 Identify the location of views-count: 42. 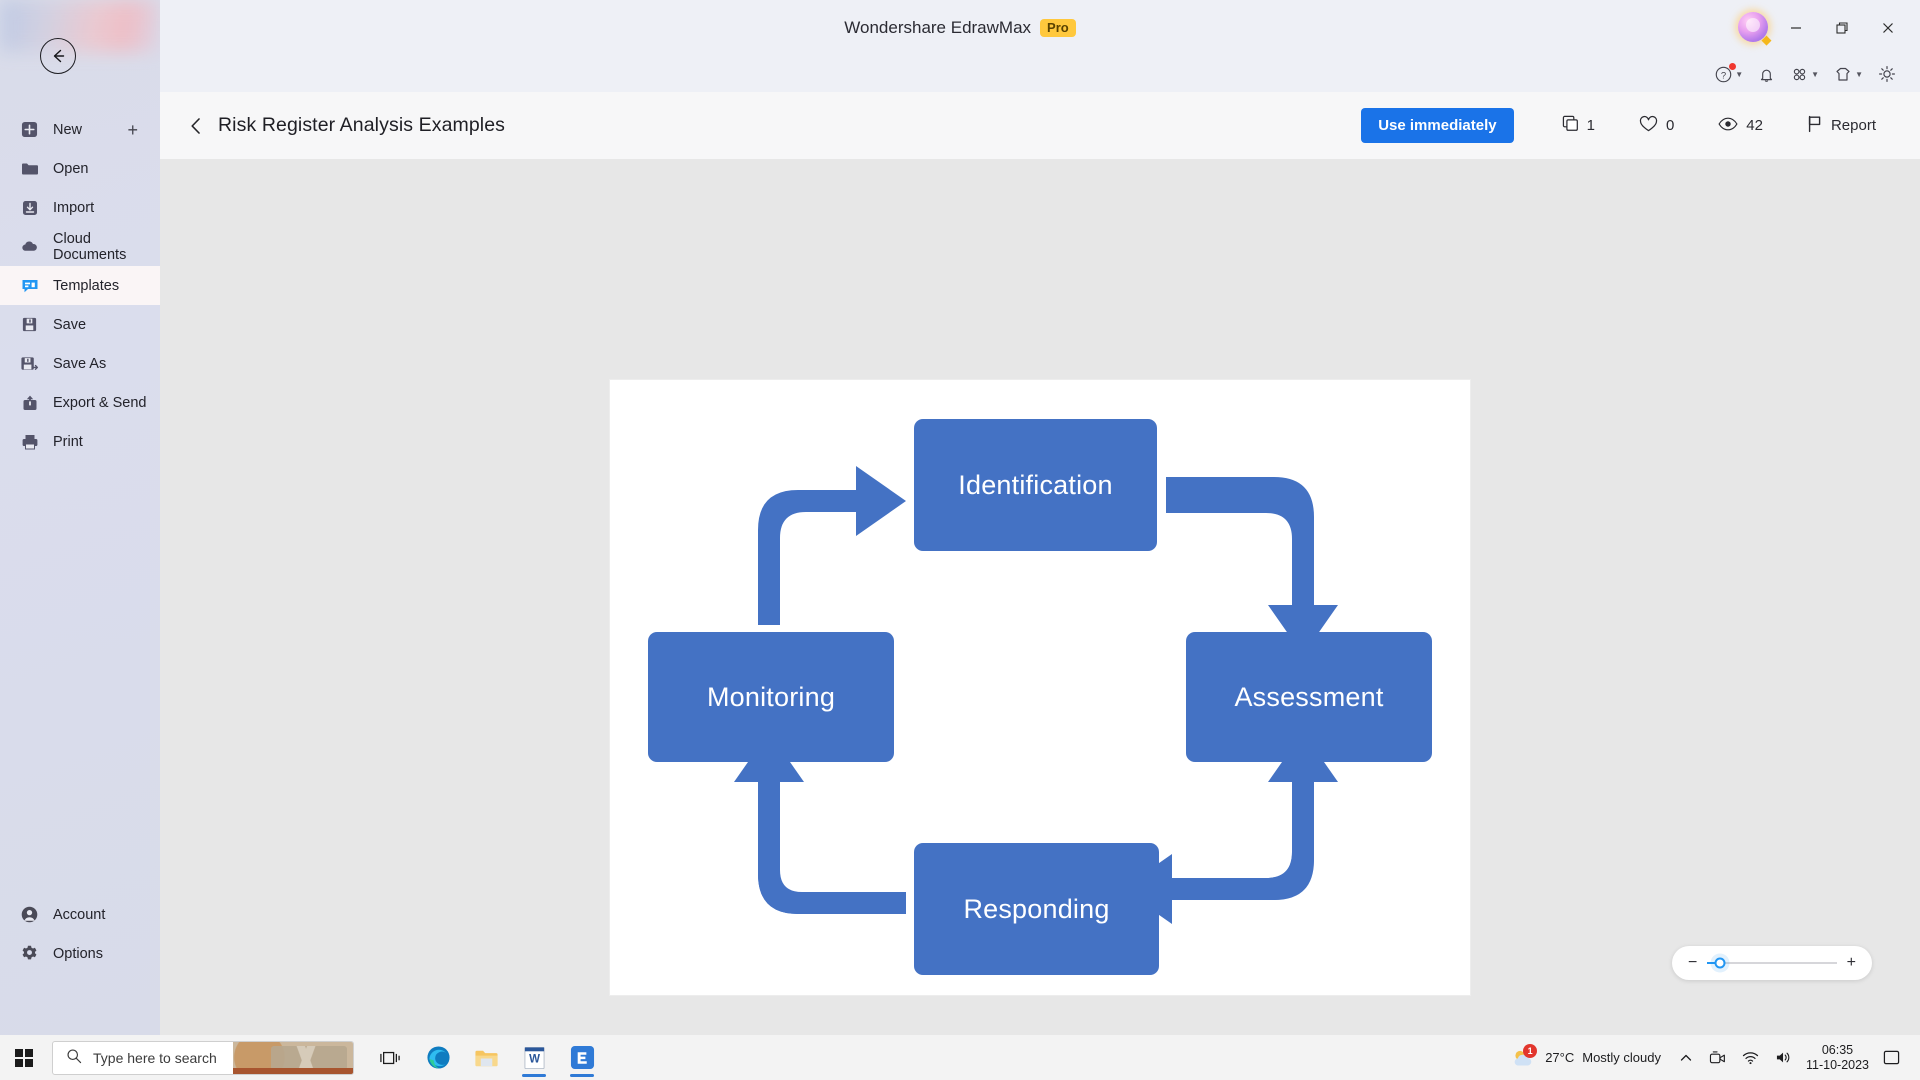
(1754, 125).